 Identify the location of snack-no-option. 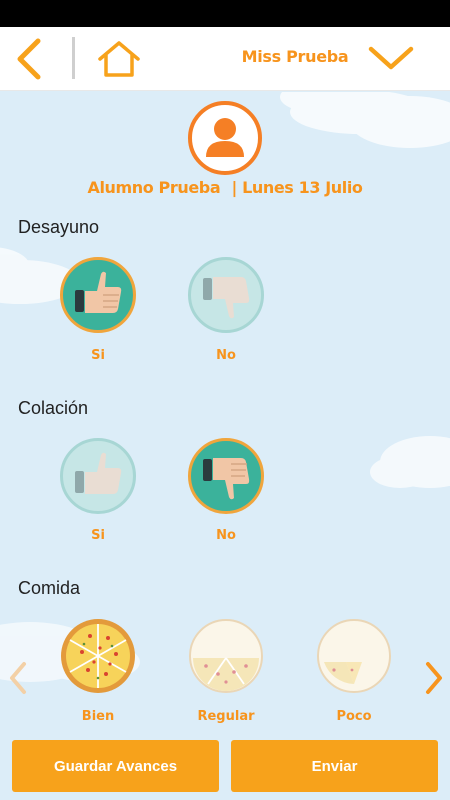
(226, 476).